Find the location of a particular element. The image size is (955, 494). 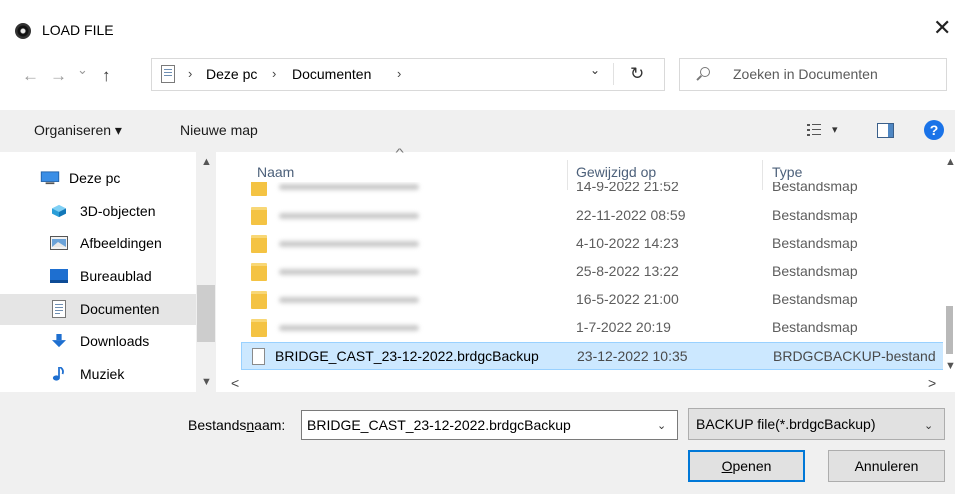

file-scroll-up-icon: ▲ is located at coordinates (950, 162).